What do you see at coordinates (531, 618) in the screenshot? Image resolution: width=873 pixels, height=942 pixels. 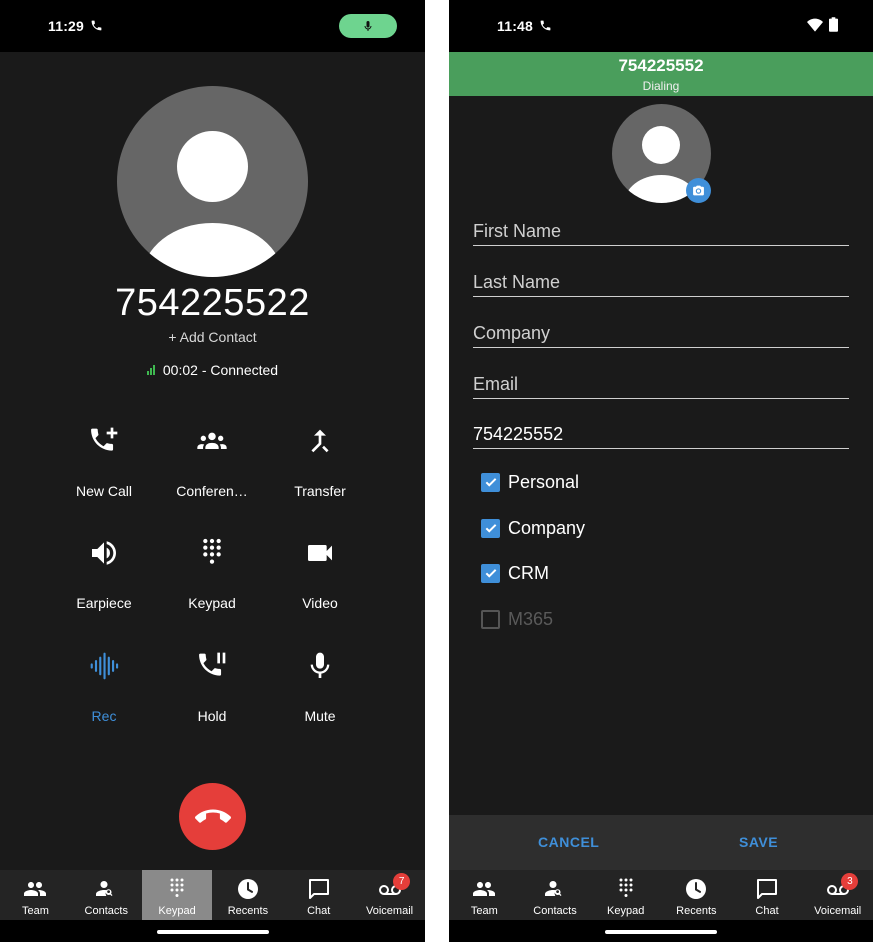 I see `checkbox-label: M365` at bounding box center [531, 618].